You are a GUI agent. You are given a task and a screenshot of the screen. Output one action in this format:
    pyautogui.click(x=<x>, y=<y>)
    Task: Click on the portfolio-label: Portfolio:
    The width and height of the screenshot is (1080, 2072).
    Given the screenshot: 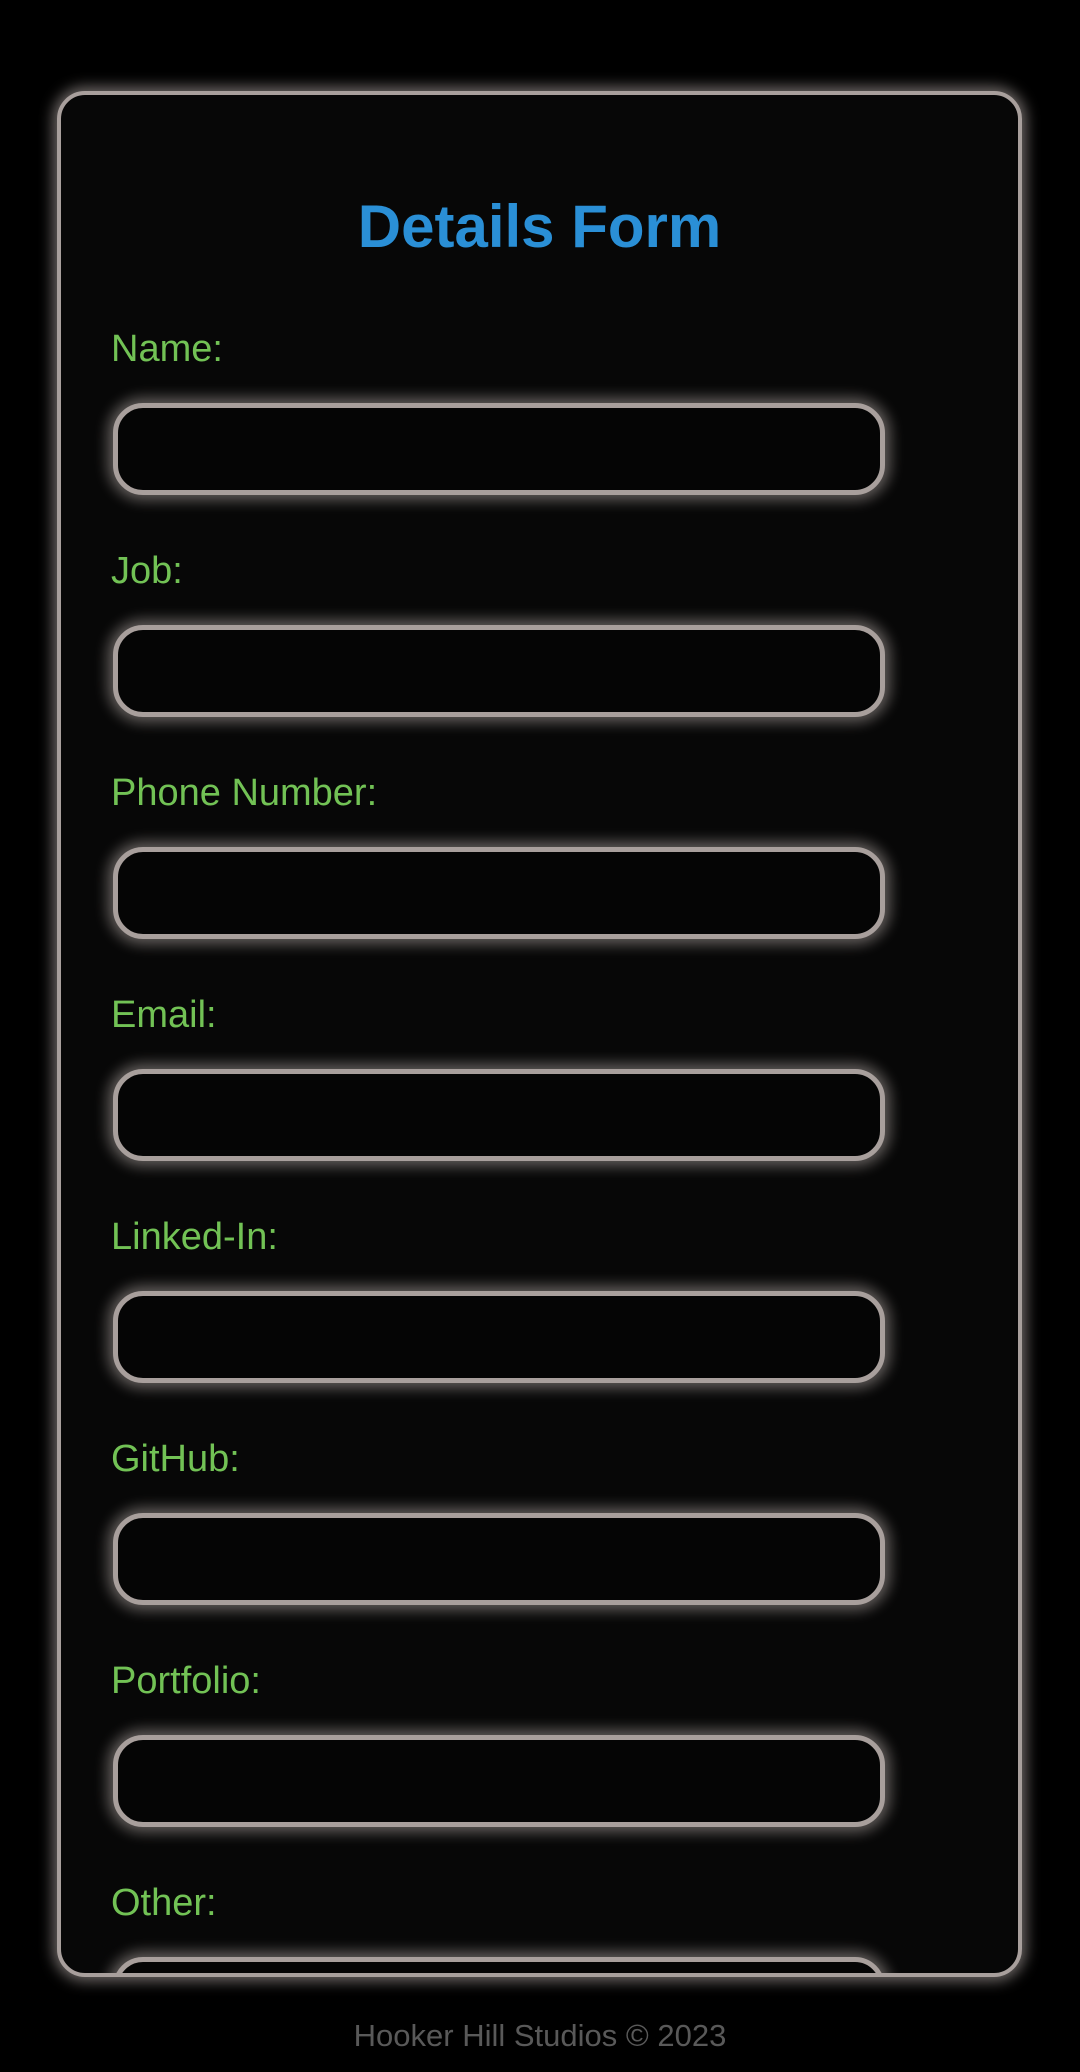 What is the action you would take?
    pyautogui.click(x=186, y=1681)
    